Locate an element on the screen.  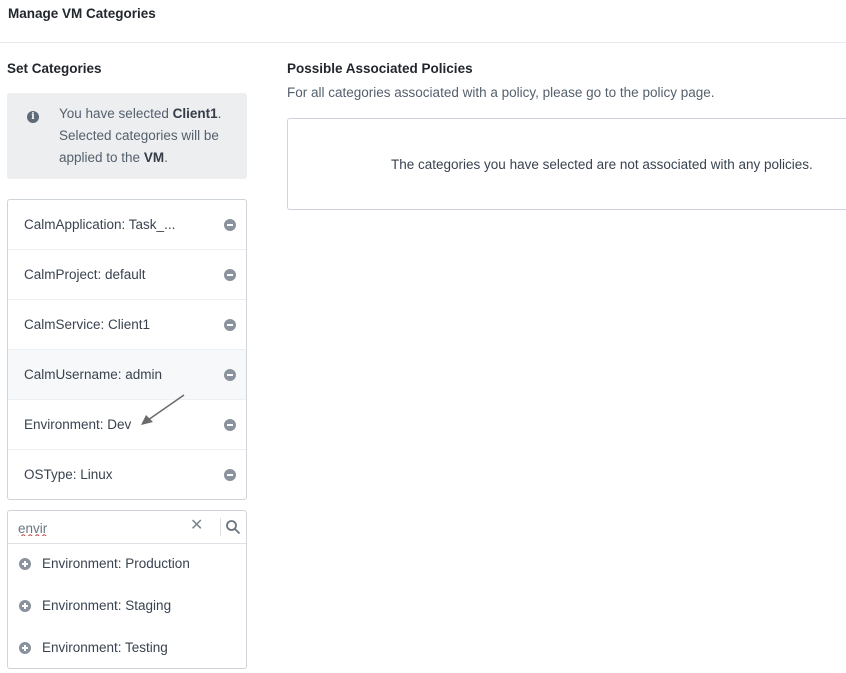
category-label: CalmService: Client1 is located at coordinates (87, 324).